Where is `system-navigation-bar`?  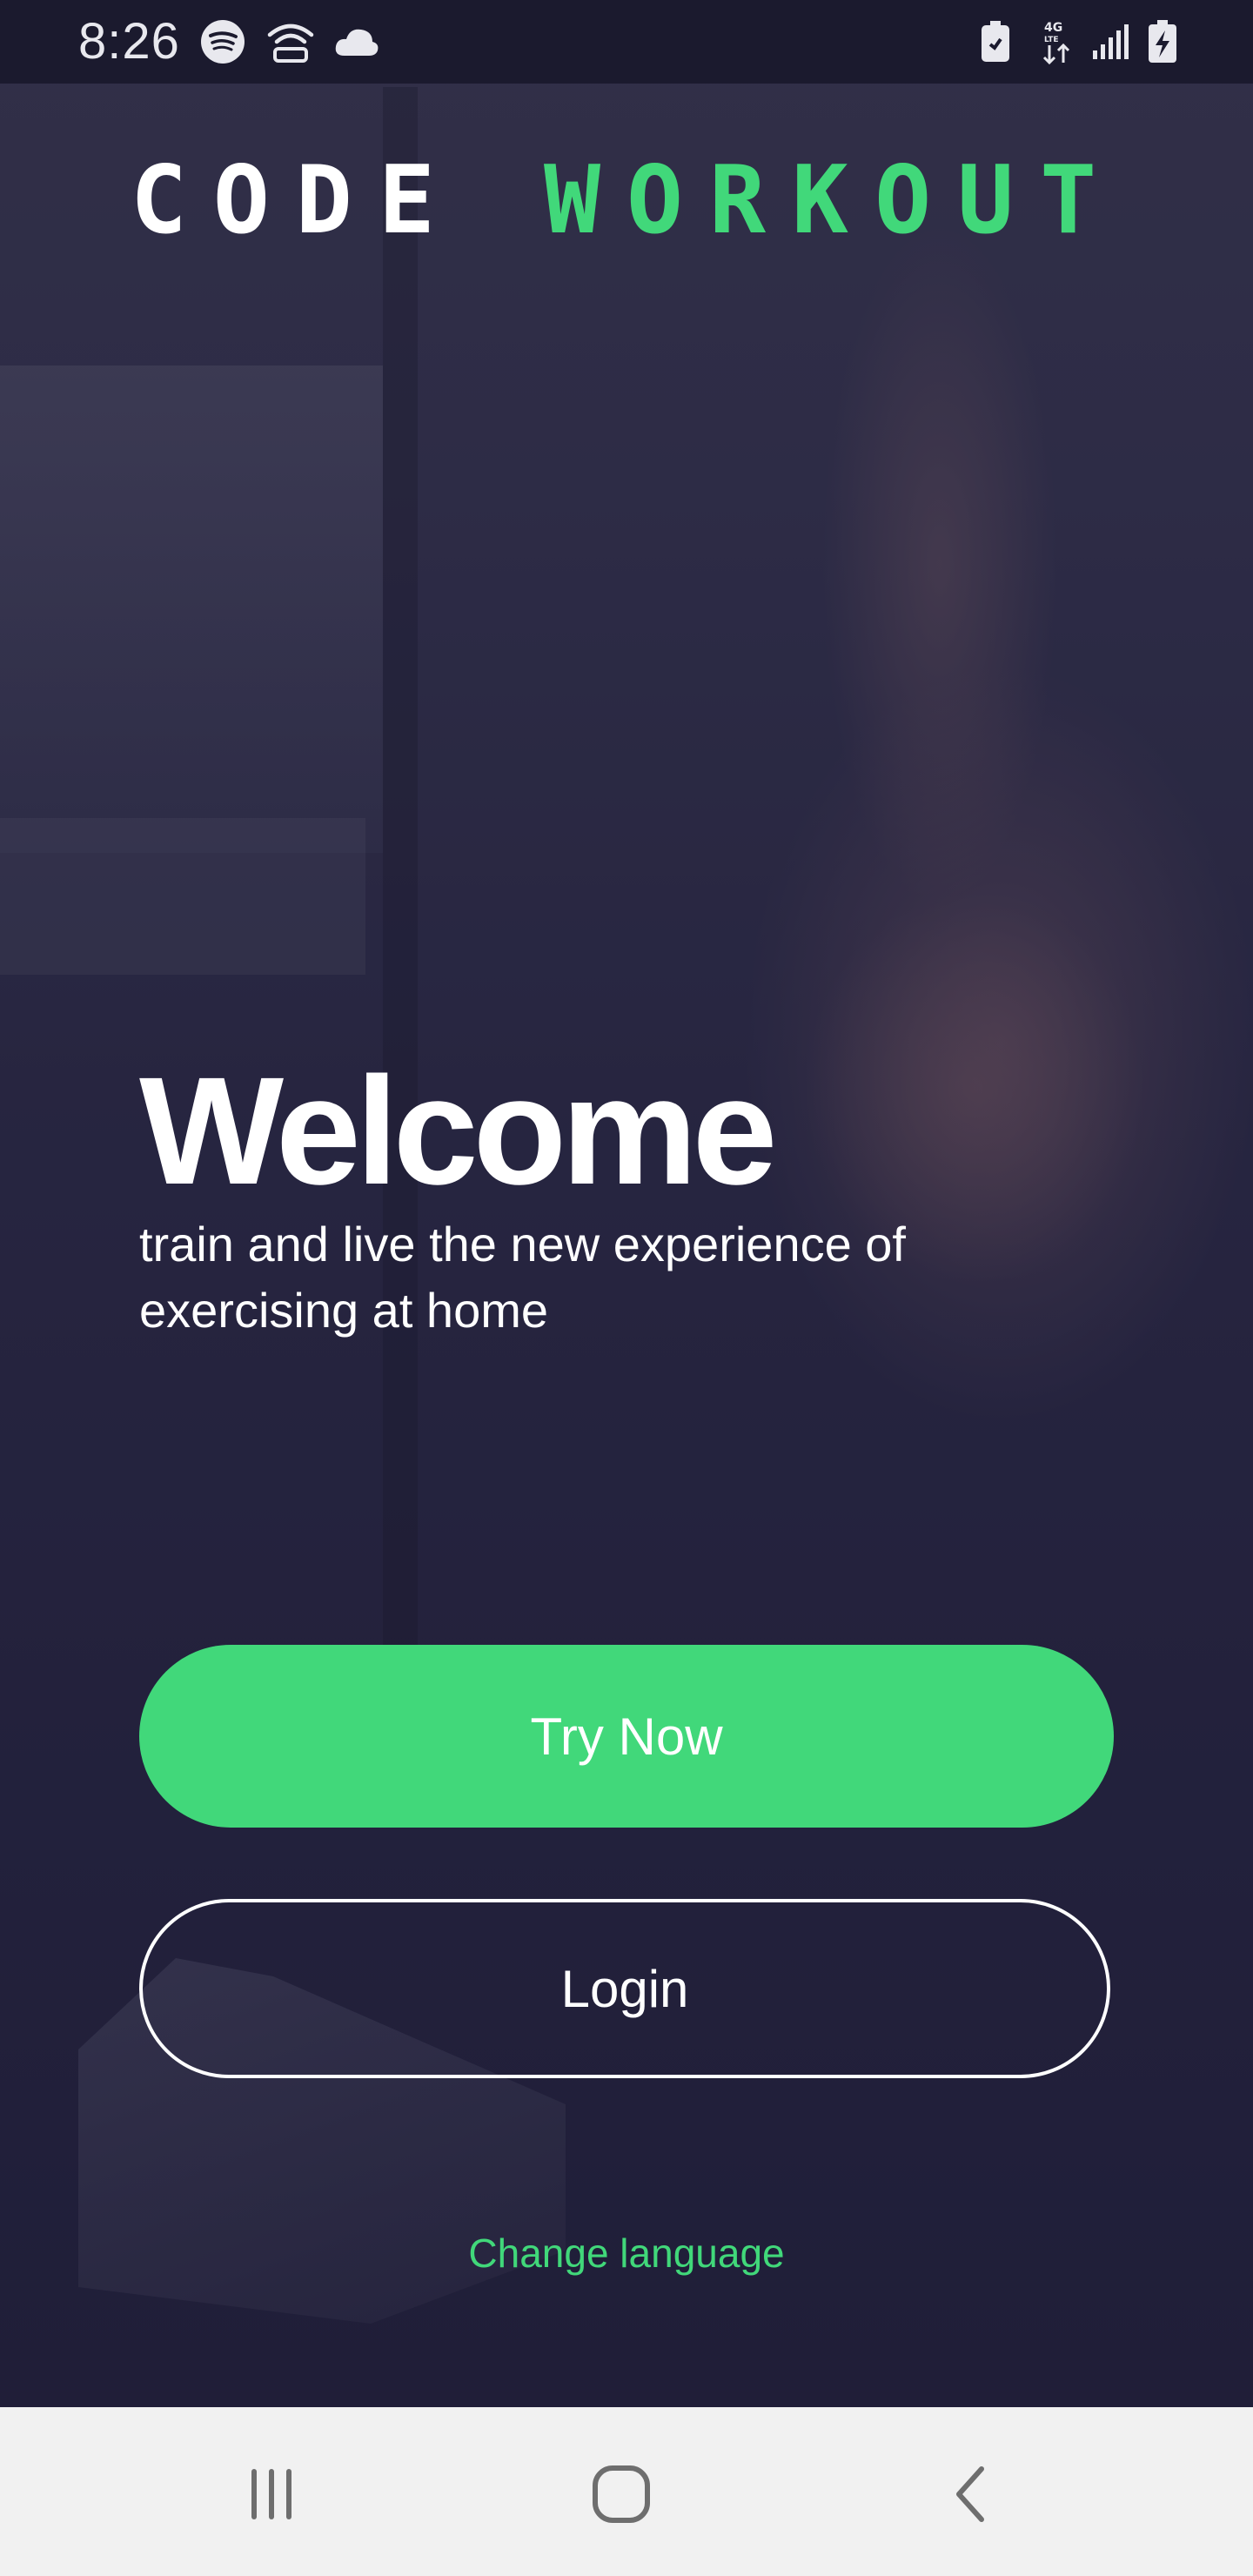
system-navigation-bar is located at coordinates (626, 2492).